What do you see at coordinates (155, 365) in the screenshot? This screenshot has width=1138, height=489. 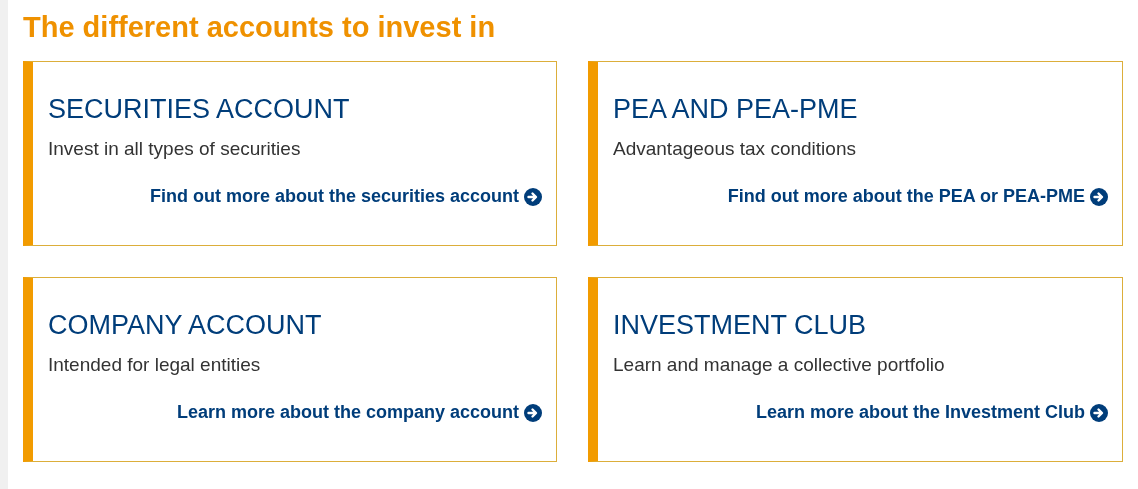 I see `card-description: Intended for legal entities` at bounding box center [155, 365].